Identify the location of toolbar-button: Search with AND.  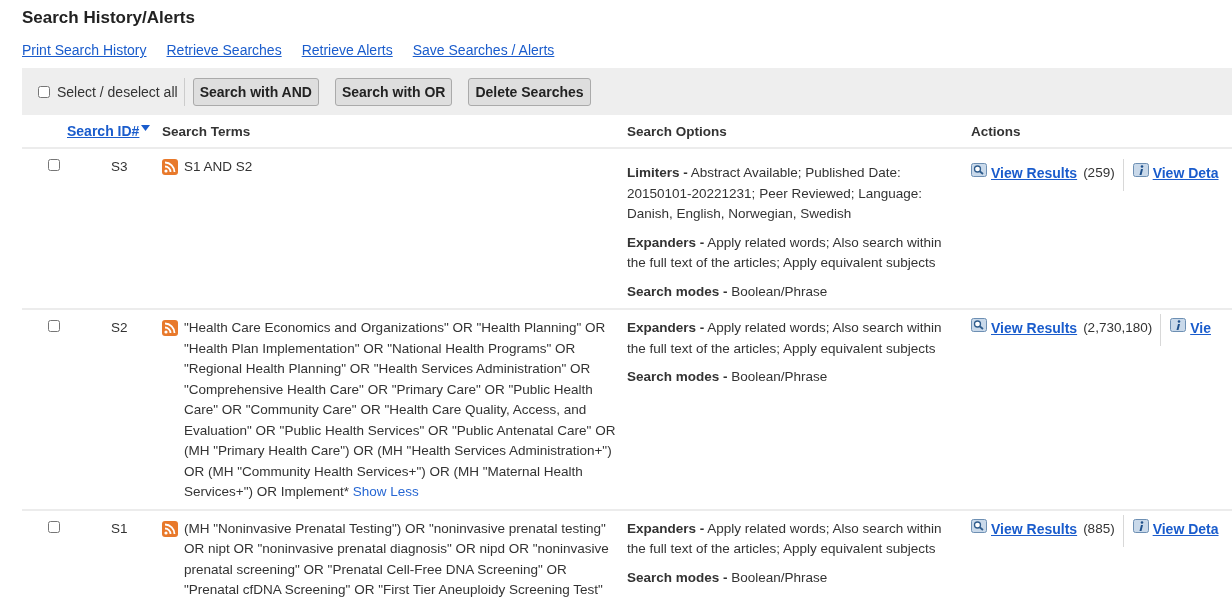
(255, 91).